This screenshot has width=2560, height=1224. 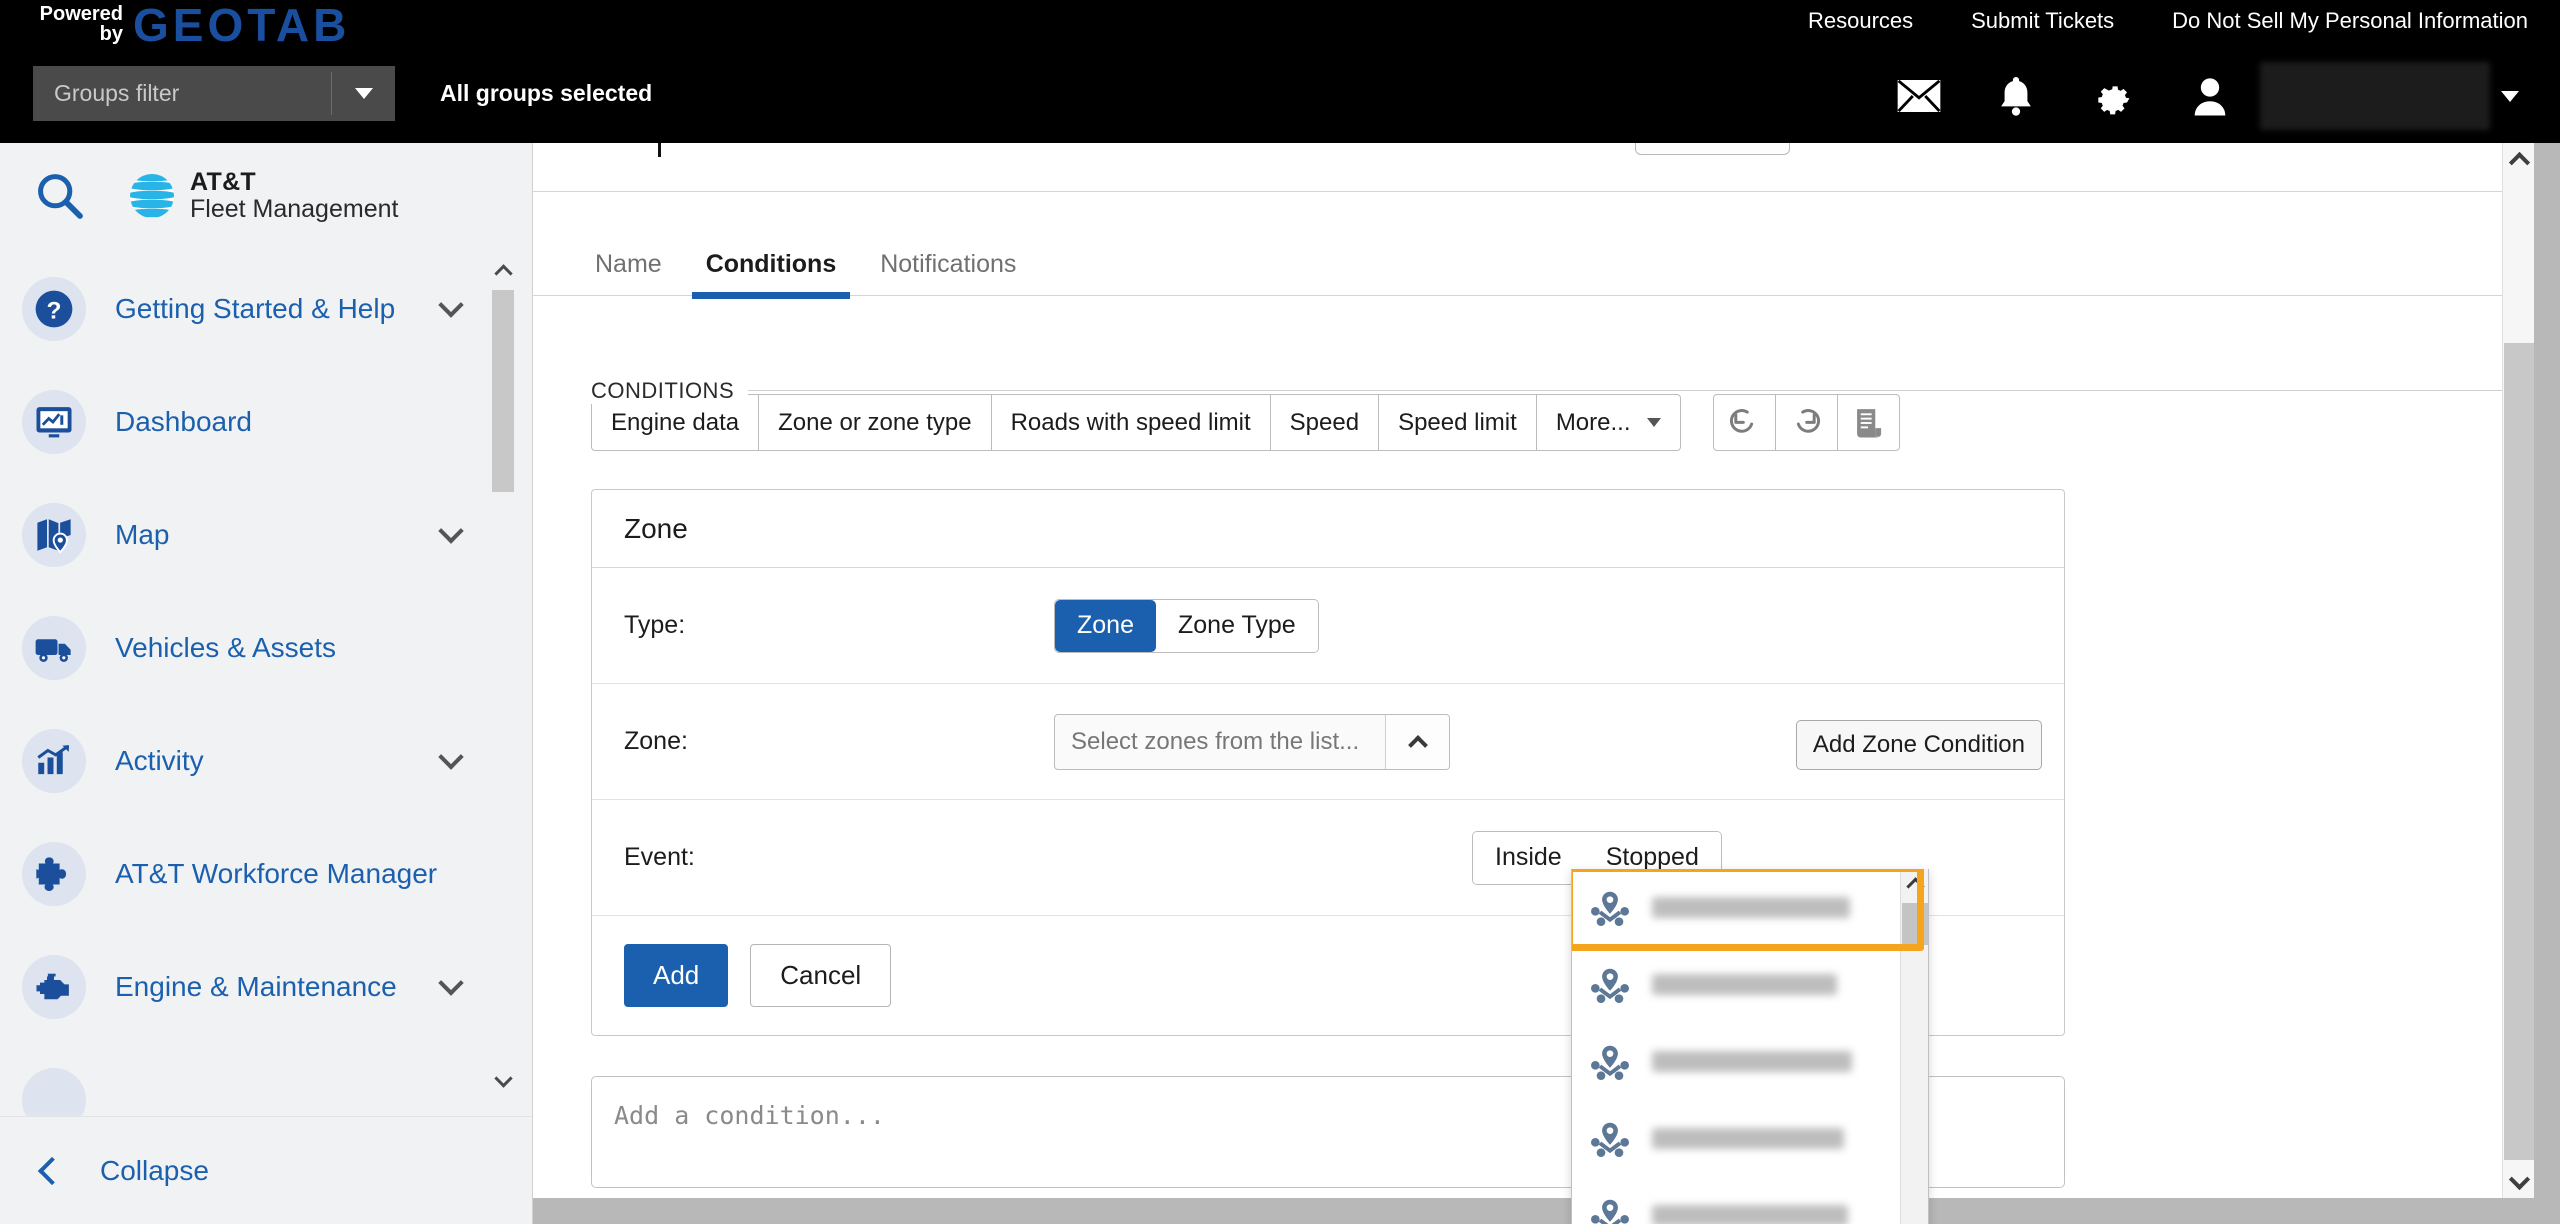 I want to click on sidebar-item-label: AT&T Workforce Manager, so click(x=276, y=873).